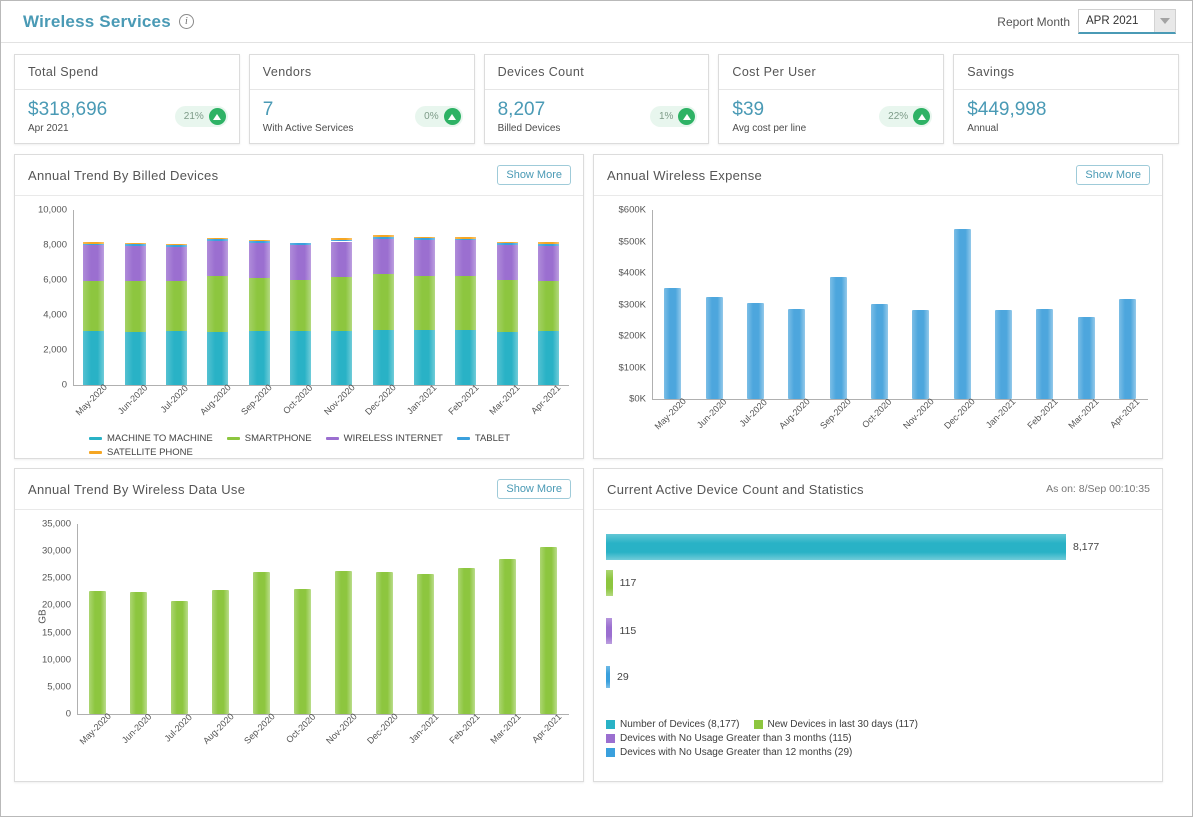 This screenshot has width=1193, height=817. What do you see at coordinates (596, 99) in the screenshot?
I see `kpi-card-devices-count: Devices Count 8,207 Billed Devices 1%` at bounding box center [596, 99].